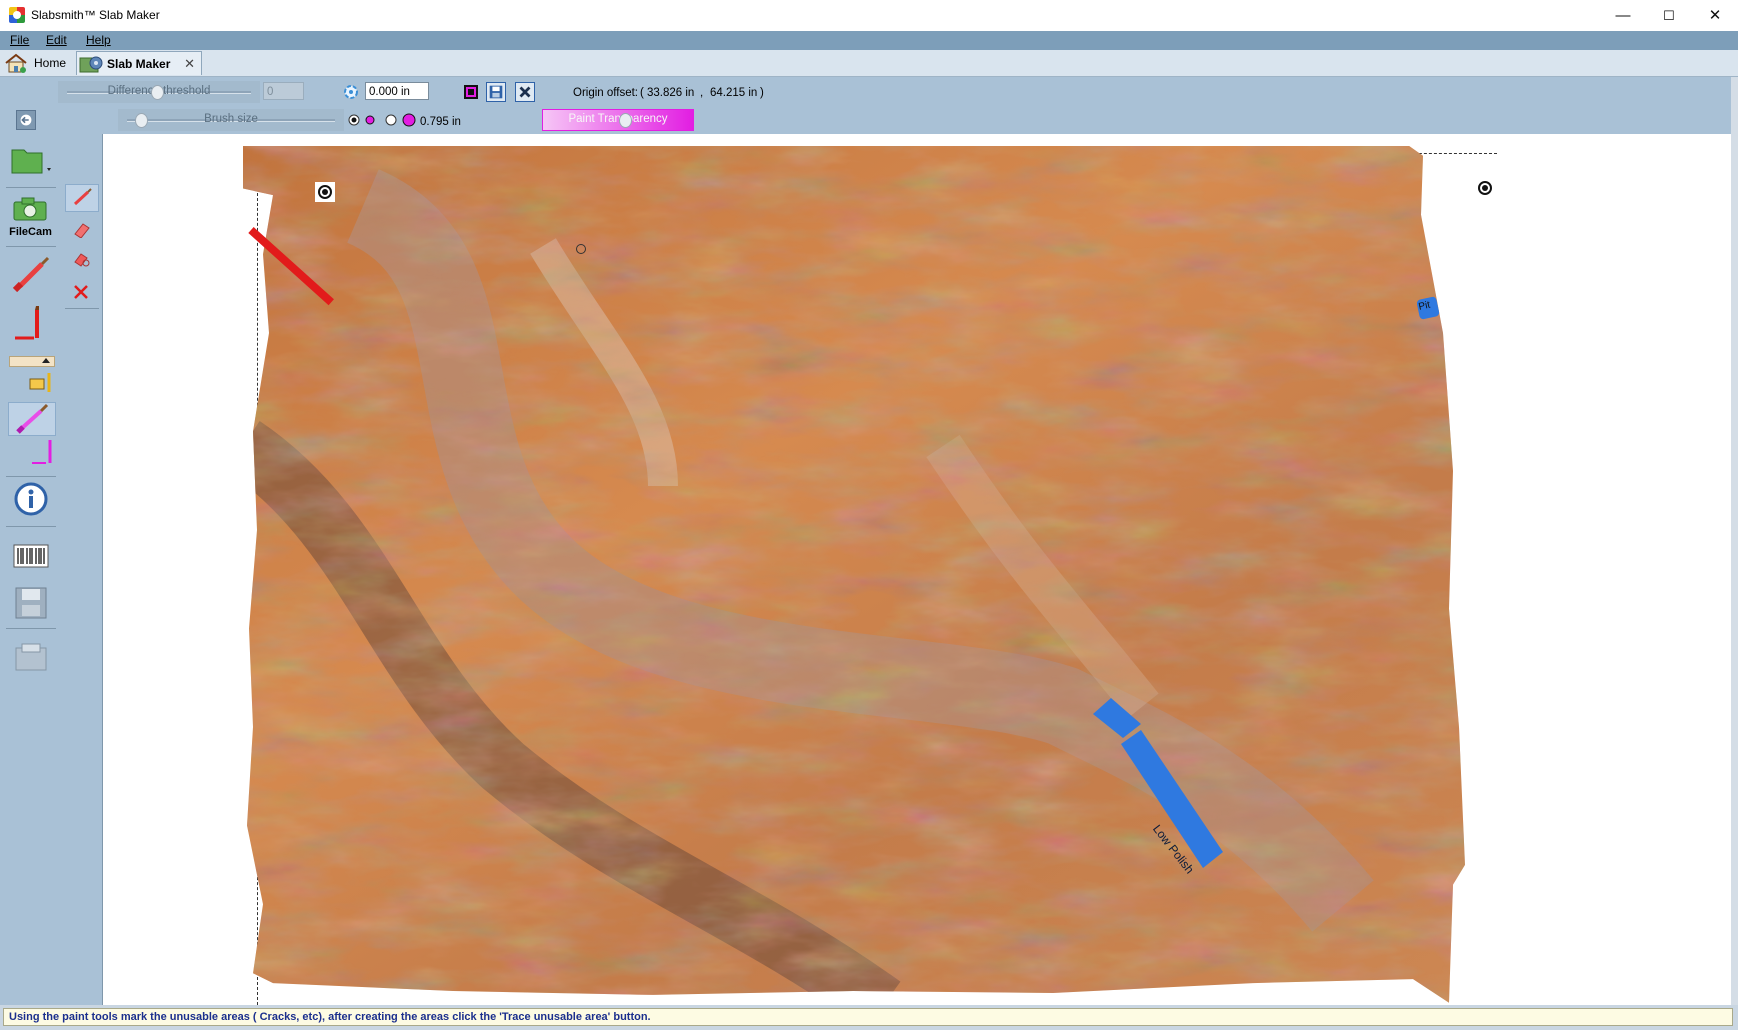  I want to click on red-pencil-line-icon, so click(29, 324).